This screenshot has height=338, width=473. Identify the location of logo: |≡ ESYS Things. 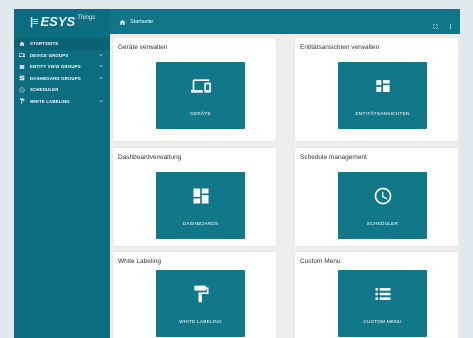
(62, 21).